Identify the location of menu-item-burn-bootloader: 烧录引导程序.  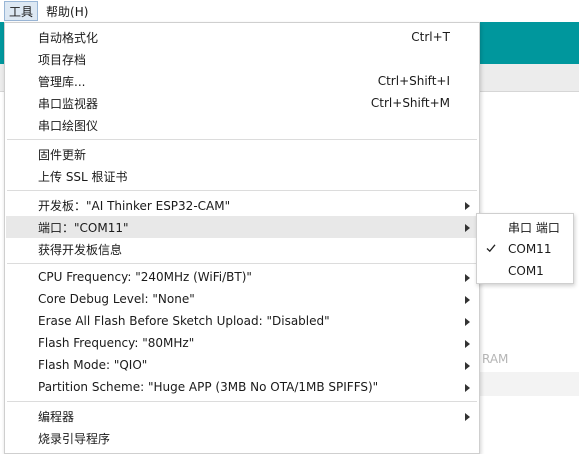
(242, 438).